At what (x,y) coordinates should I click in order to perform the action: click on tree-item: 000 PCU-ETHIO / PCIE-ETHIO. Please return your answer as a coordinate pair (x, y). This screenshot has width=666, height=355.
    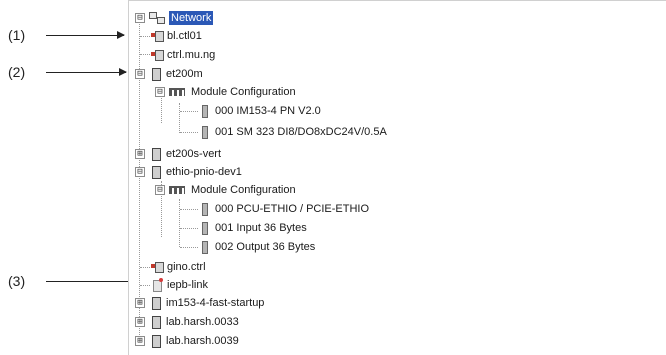
    Looking at the image, I should click on (284, 209).